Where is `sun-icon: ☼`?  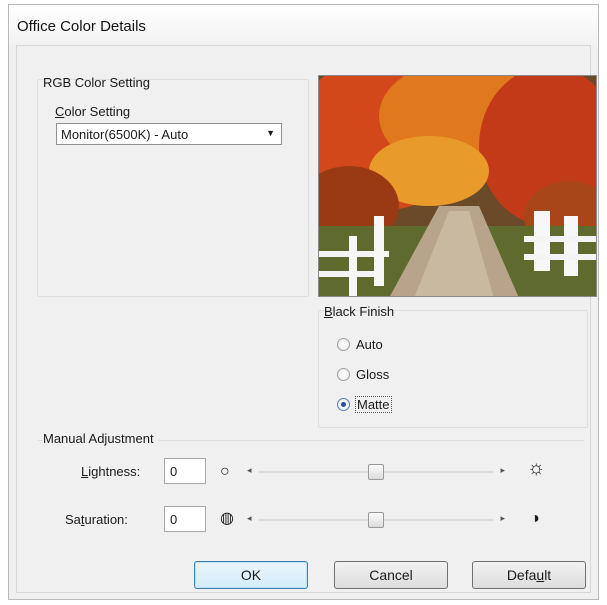
sun-icon: ☼ is located at coordinates (536, 468).